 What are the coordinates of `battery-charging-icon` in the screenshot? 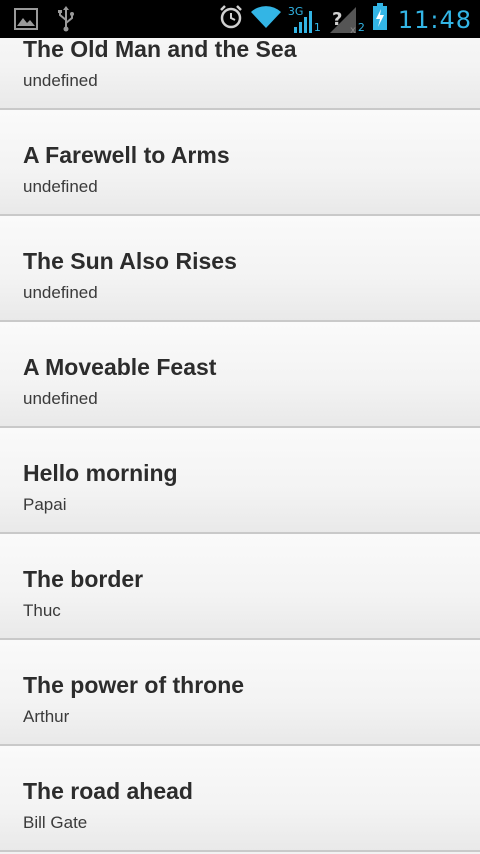 It's located at (380, 19).